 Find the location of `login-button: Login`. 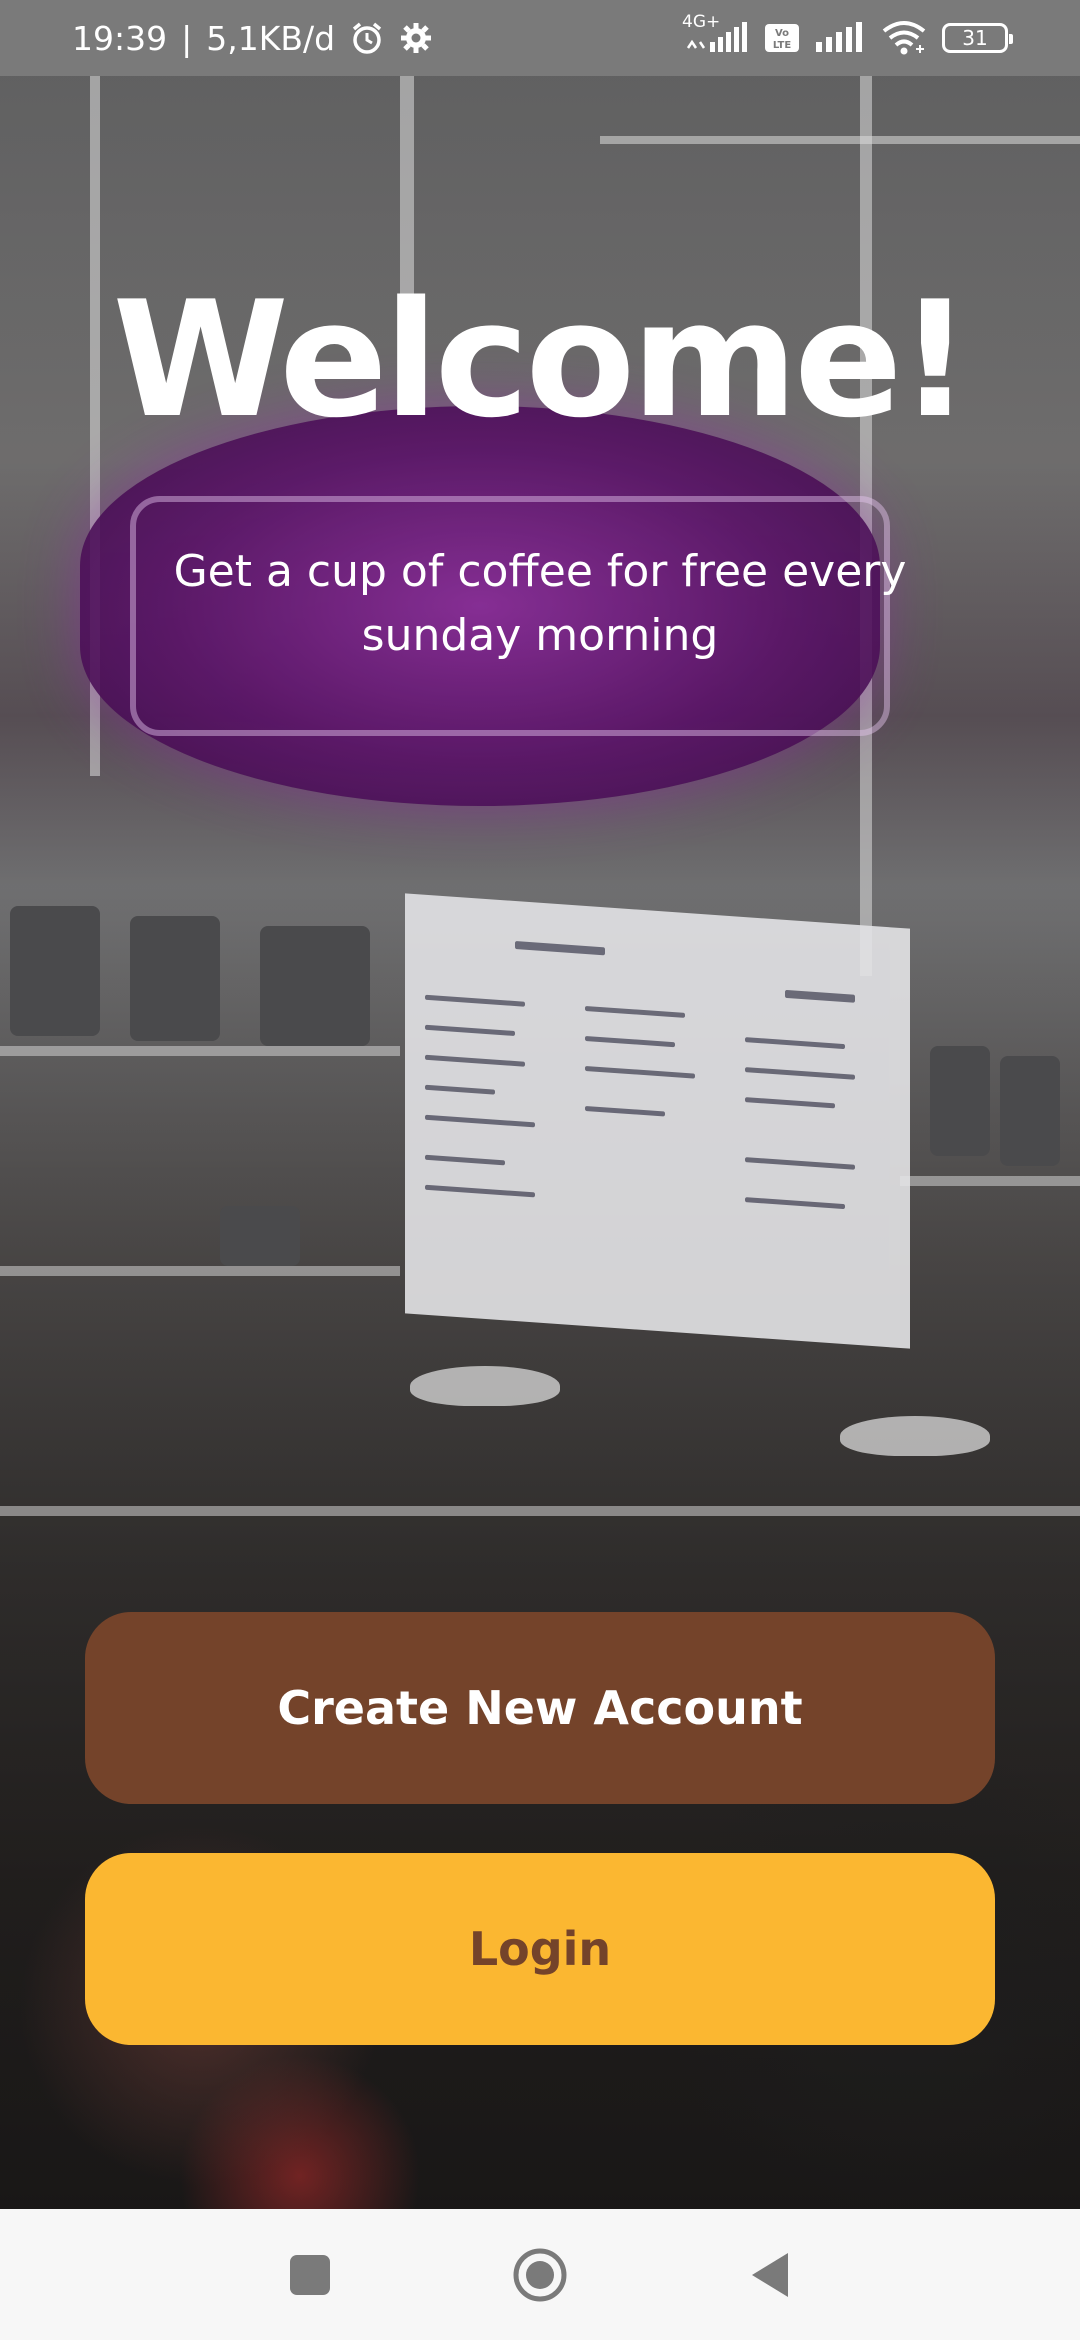

login-button: Login is located at coordinates (540, 1949).